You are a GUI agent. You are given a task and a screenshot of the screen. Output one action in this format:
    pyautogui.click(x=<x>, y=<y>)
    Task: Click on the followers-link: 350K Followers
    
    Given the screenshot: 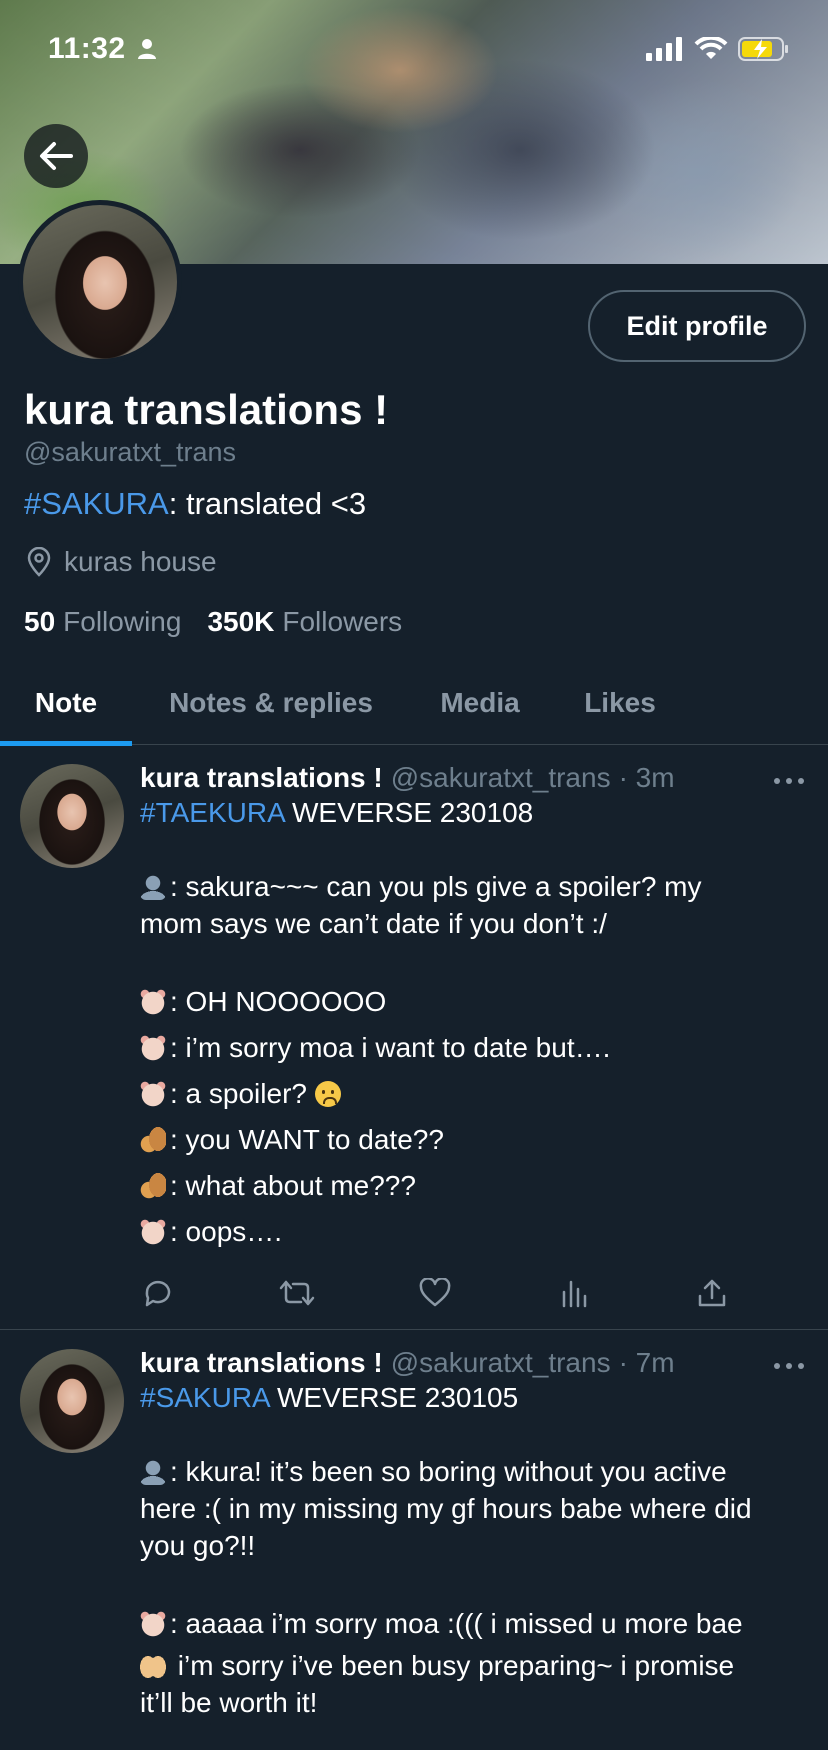 What is the action you would take?
    pyautogui.click(x=304, y=622)
    